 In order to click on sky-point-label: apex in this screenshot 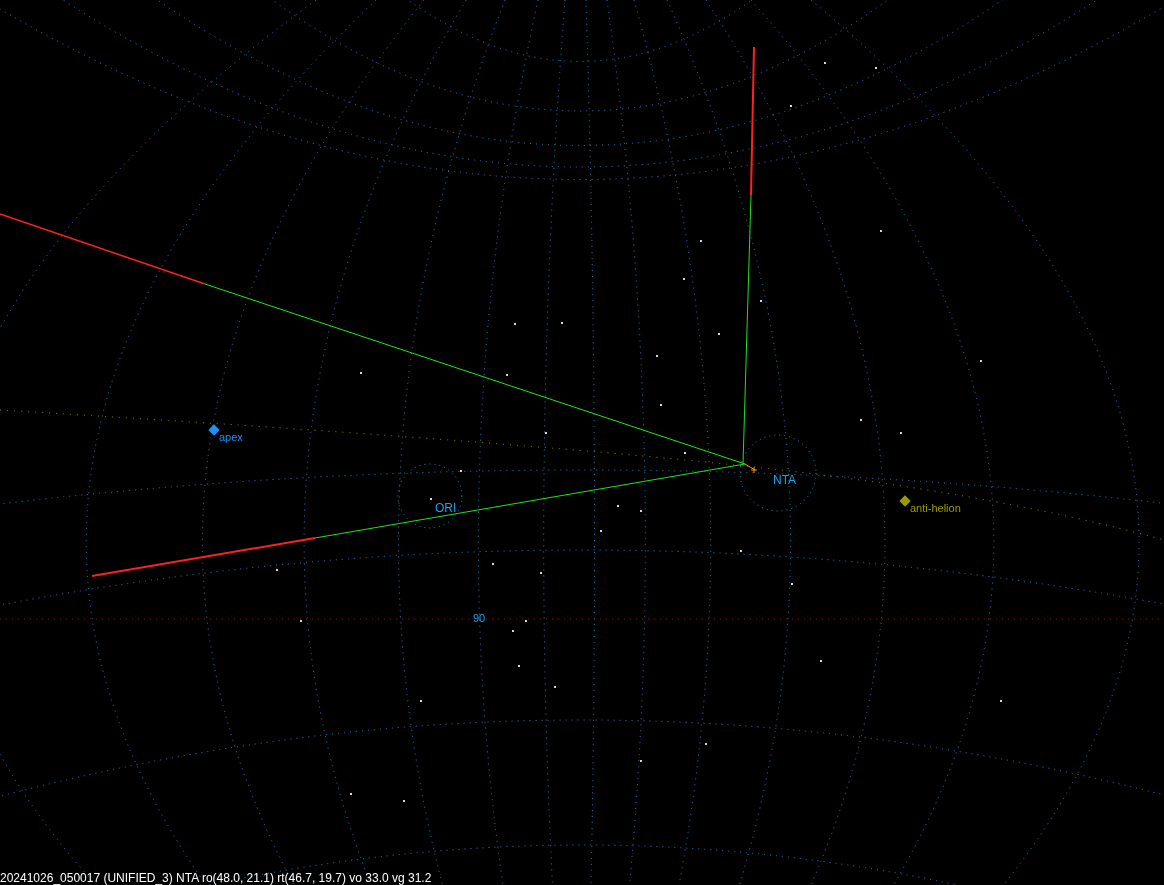, I will do `click(231, 437)`.